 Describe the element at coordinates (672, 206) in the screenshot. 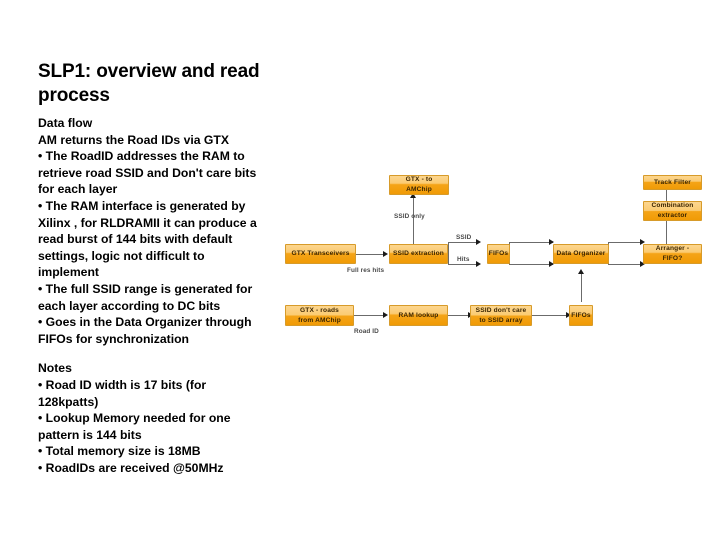

I see `node-combination-extractor-label-line1: Combination` at that location.